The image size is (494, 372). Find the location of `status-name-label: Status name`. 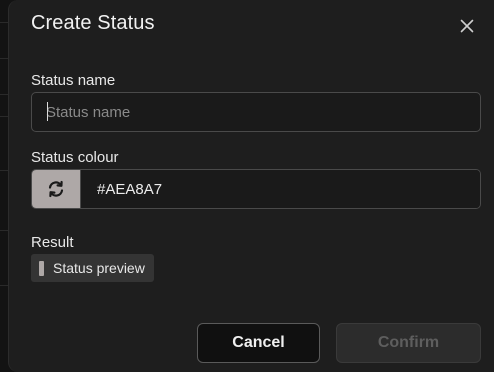

status-name-label: Status name is located at coordinates (73, 80).